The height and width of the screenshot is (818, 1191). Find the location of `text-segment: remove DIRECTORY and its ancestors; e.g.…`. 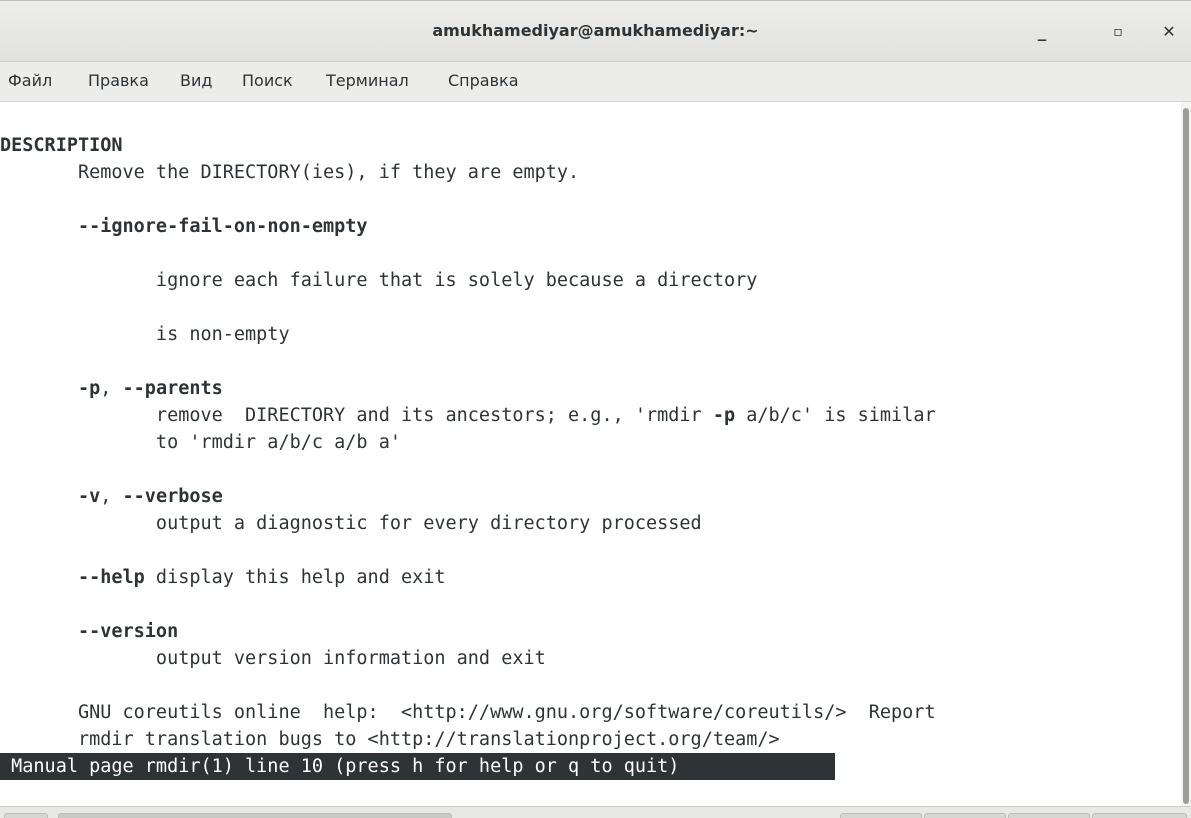

text-segment: remove DIRECTORY and its ancestors; e.g.… is located at coordinates (356, 415).